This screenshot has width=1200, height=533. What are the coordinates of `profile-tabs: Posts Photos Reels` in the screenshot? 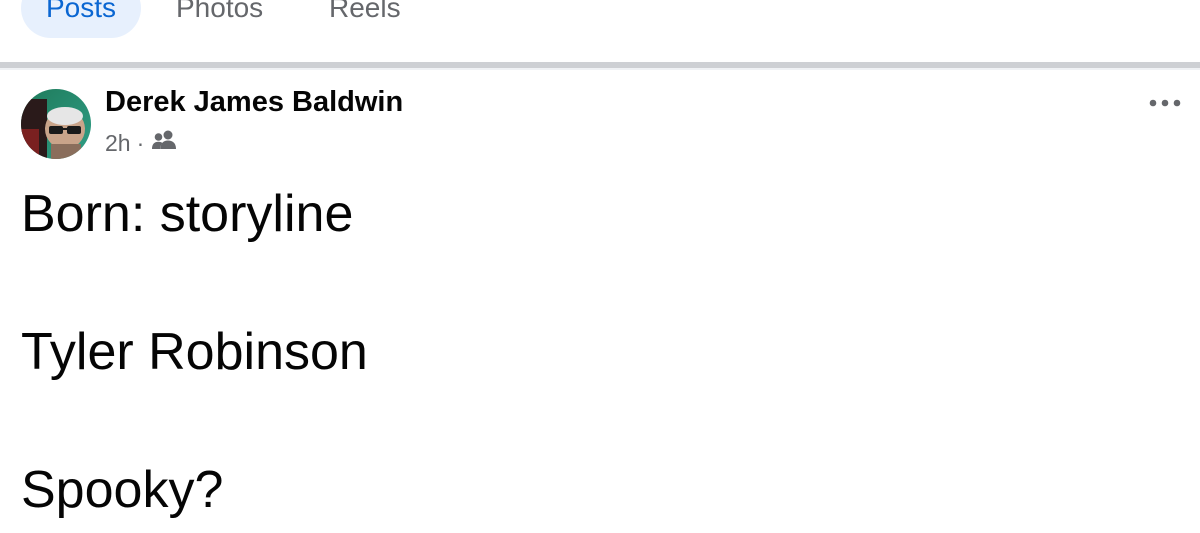 It's located at (600, 31).